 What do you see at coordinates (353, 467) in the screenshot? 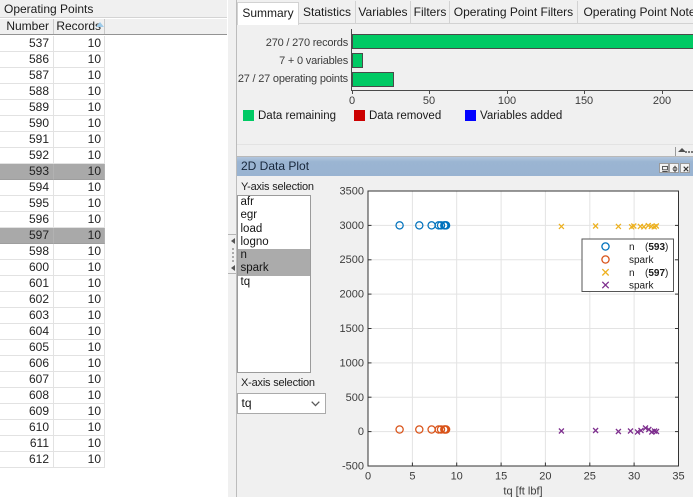
I see `svg-text: -500` at bounding box center [353, 467].